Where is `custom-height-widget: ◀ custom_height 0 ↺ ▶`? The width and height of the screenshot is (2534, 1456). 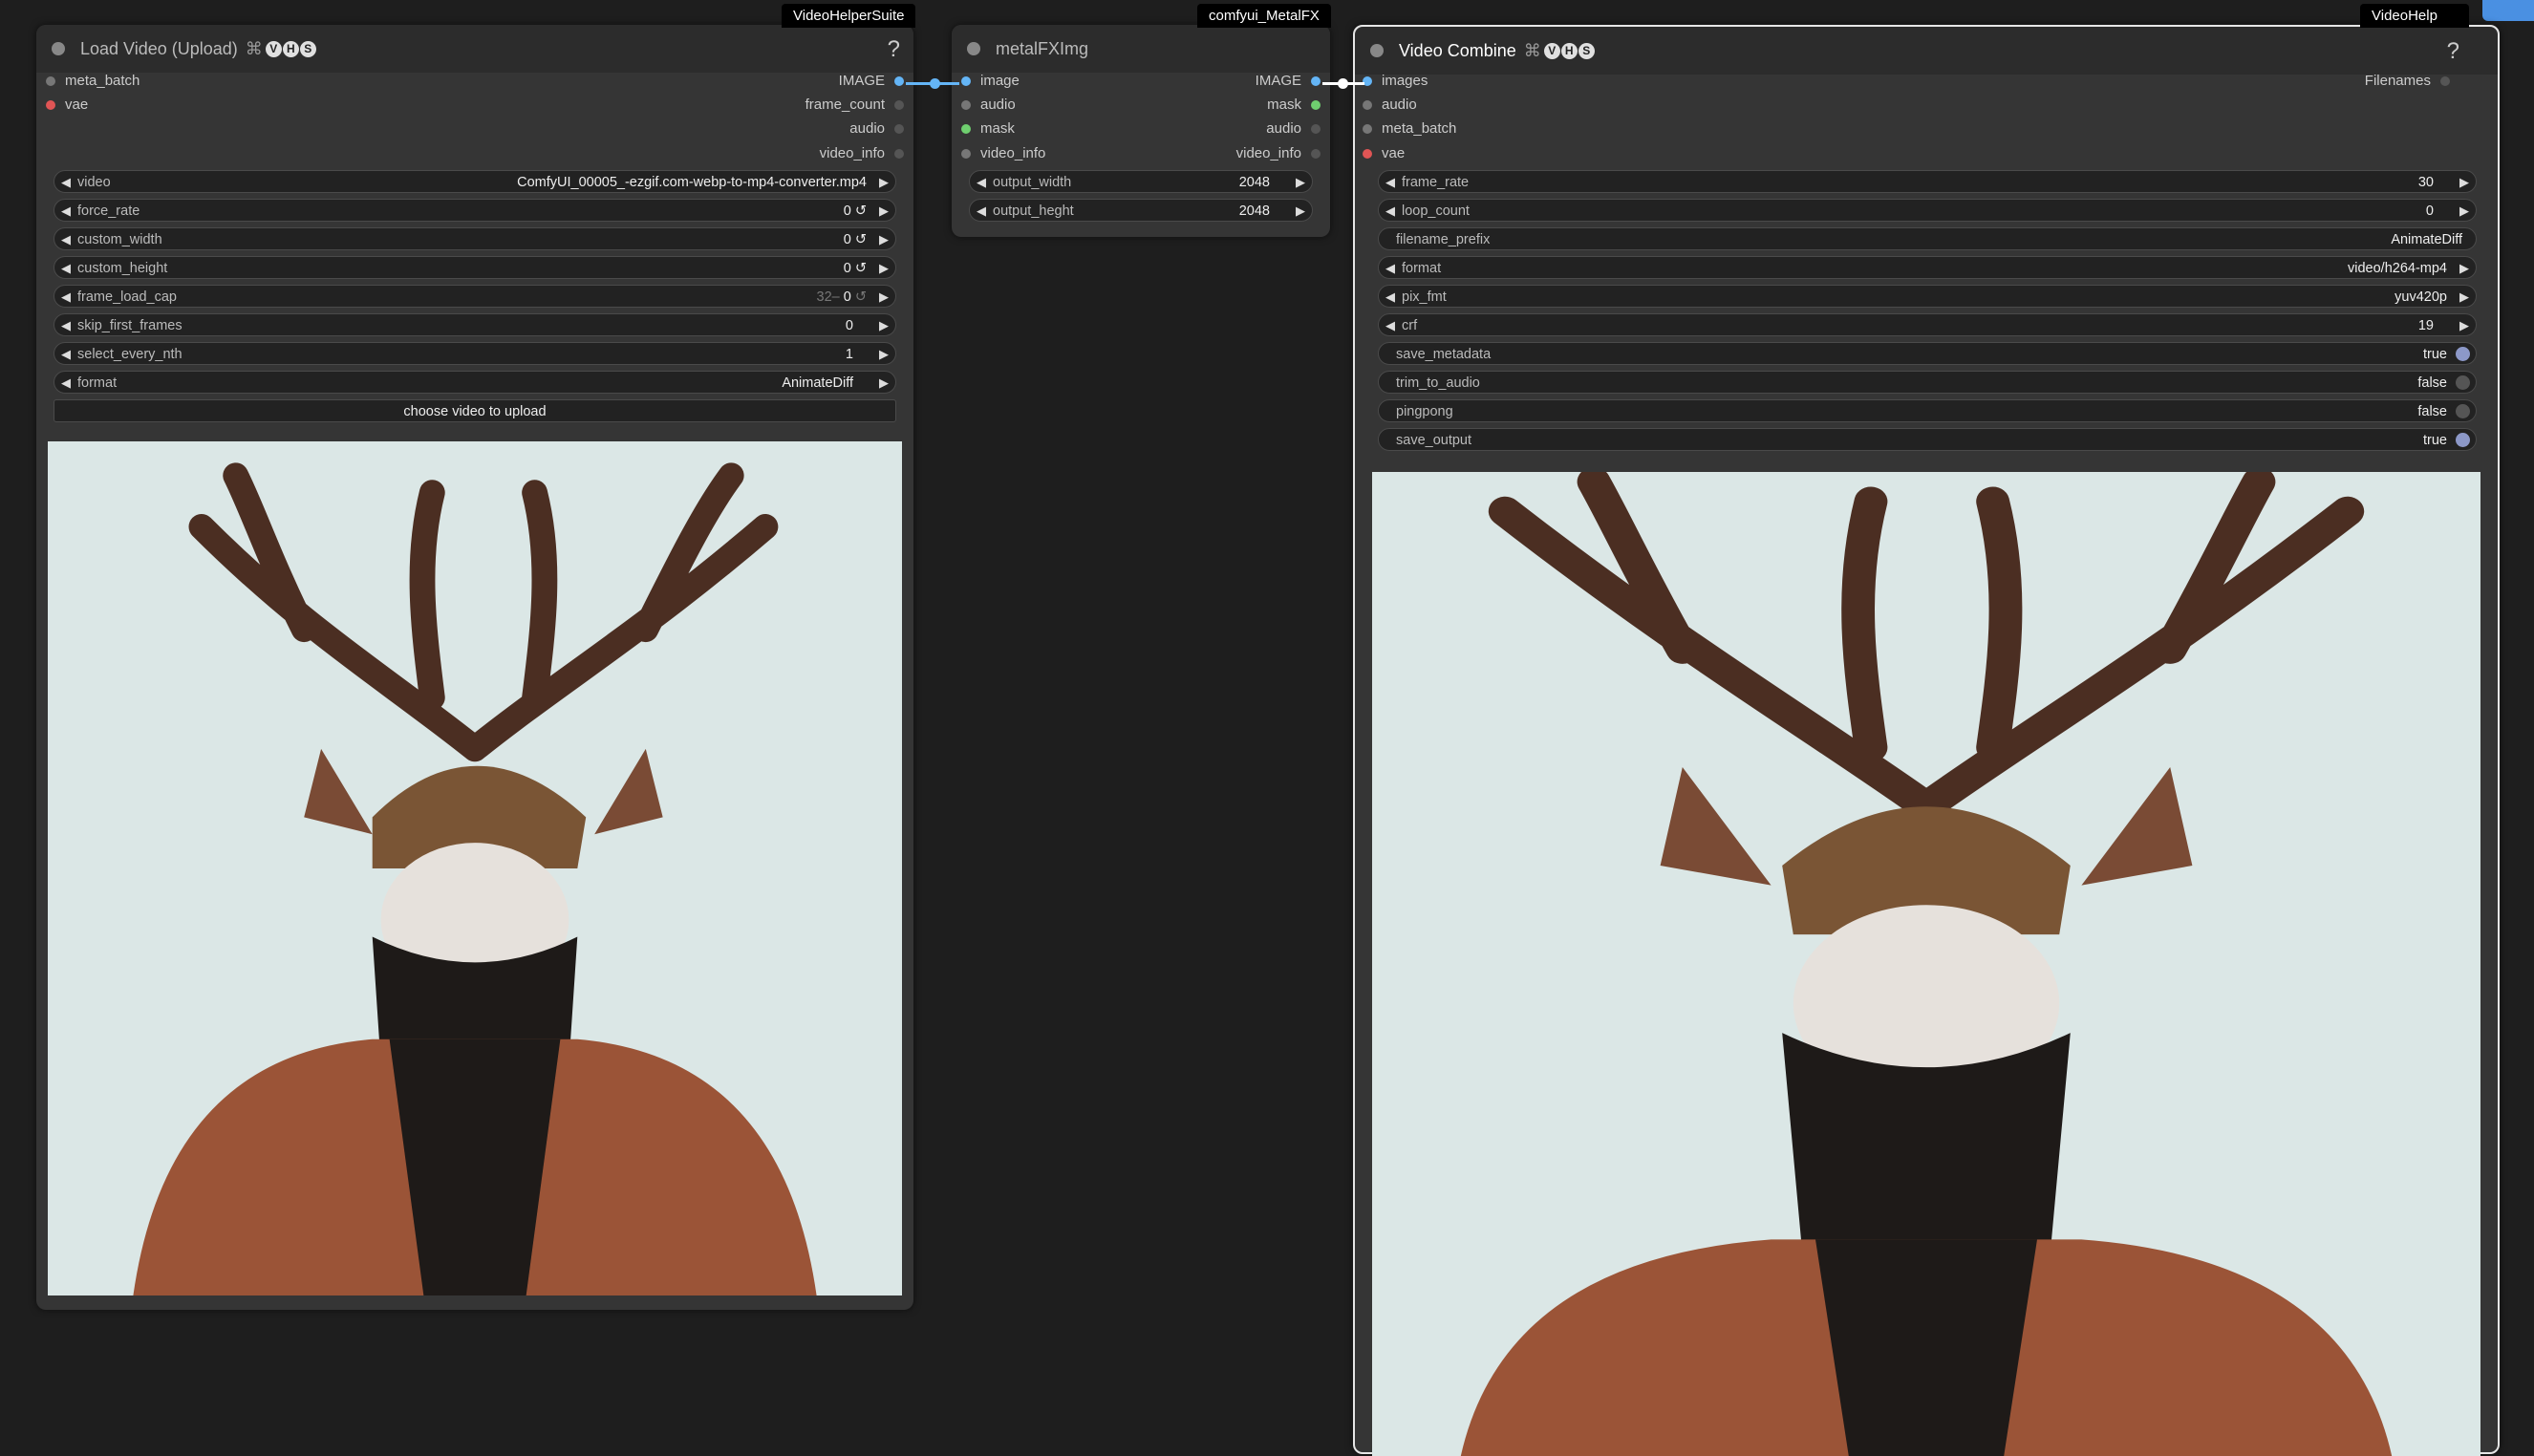 custom-height-widget: ◀ custom_height 0 ↺ ▶ is located at coordinates (475, 268).